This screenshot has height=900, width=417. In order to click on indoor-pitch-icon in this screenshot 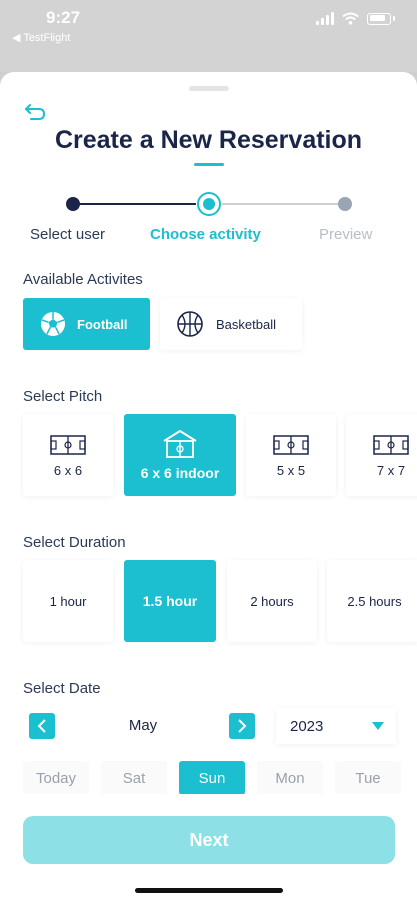, I will do `click(180, 444)`.